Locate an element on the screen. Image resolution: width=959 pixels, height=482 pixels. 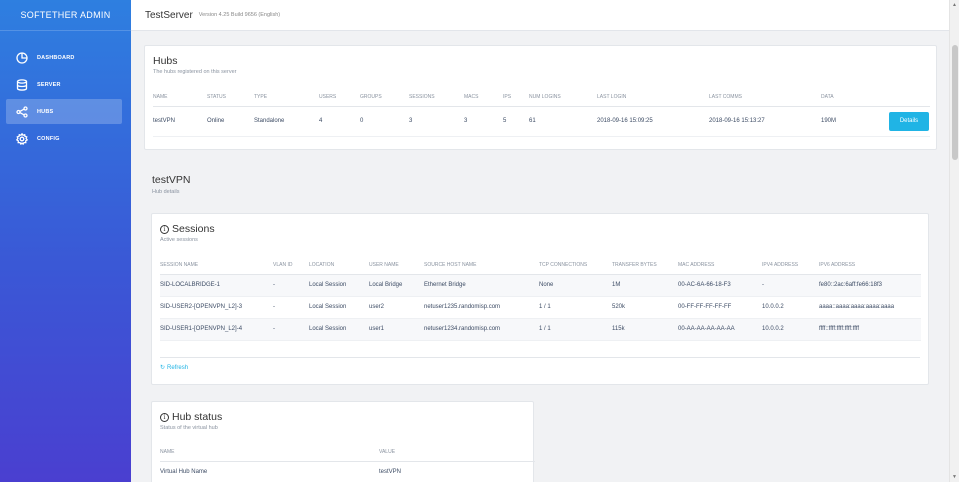
sidebar-nav: DASHBOARD SERVER HUBS CONFIG is located at coordinates (65, 91).